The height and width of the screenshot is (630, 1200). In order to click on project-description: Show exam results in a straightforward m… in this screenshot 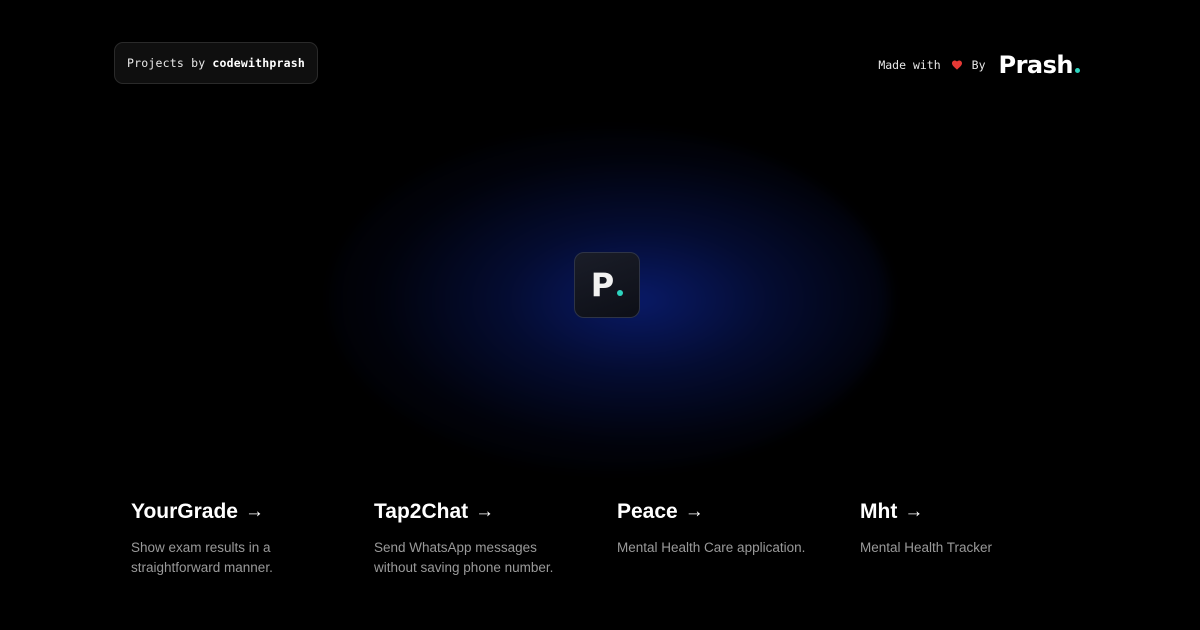, I will do `click(202, 557)`.